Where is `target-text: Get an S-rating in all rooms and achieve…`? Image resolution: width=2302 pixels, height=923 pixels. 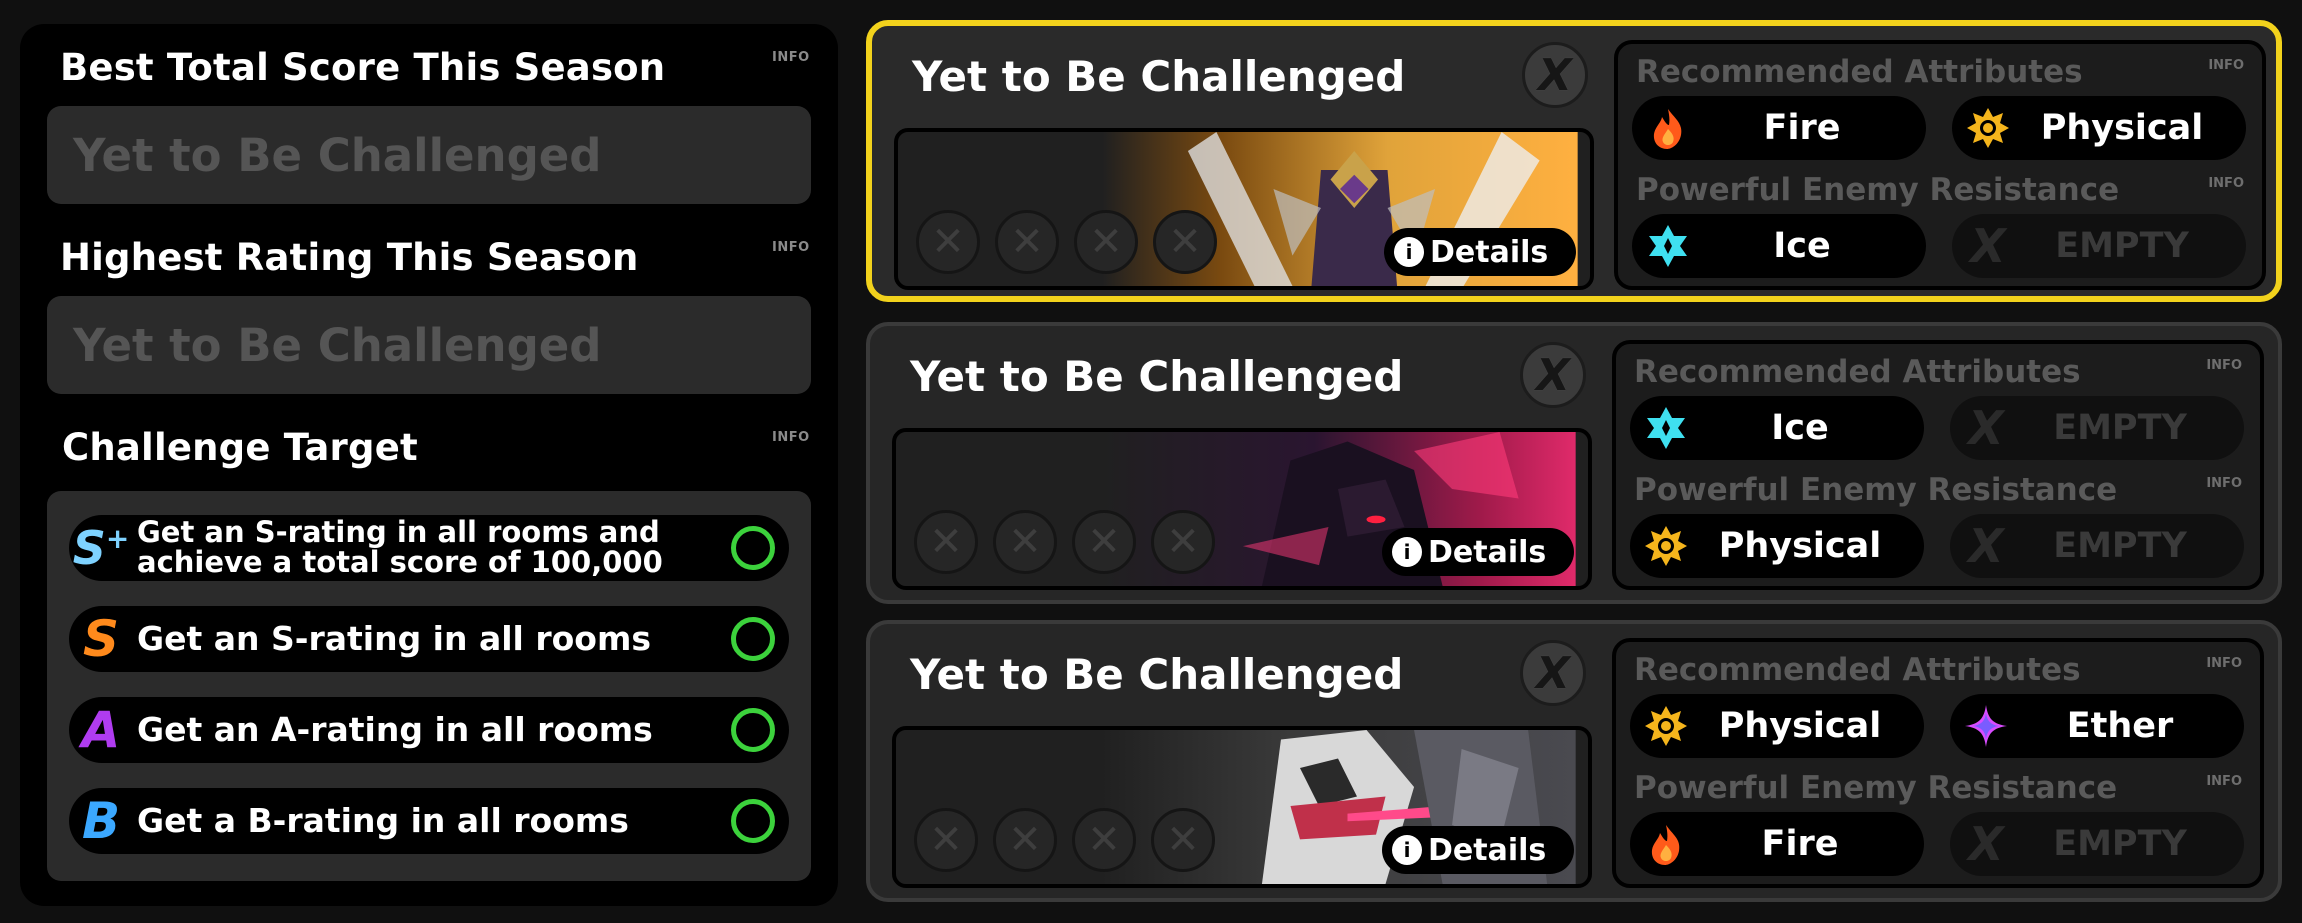 target-text: Get an S-rating in all rooms and achieve… is located at coordinates (400, 547).